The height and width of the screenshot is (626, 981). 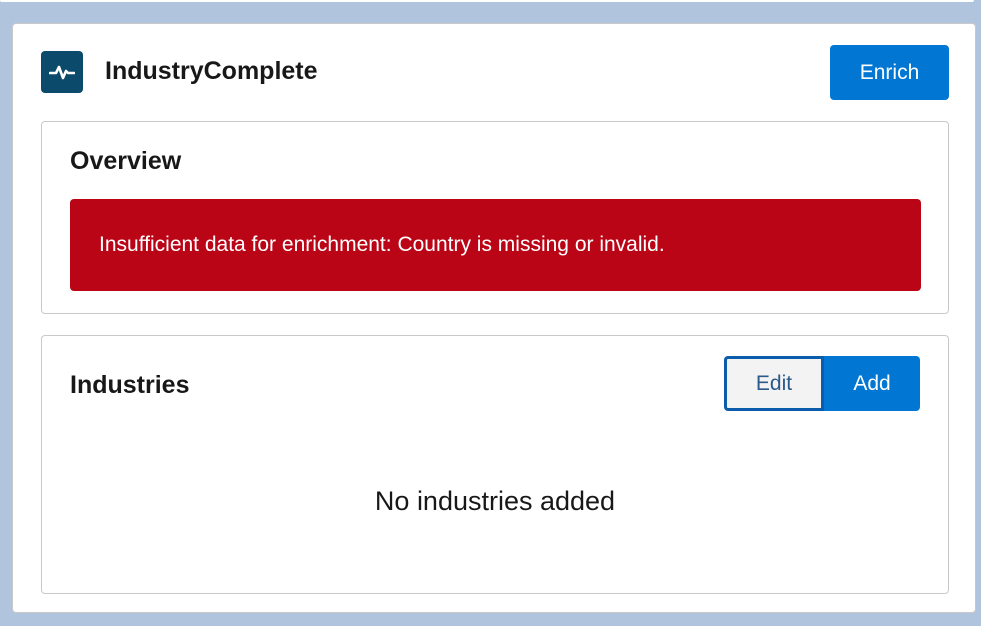 I want to click on empty-state-message: No industries added, so click(x=495, y=501).